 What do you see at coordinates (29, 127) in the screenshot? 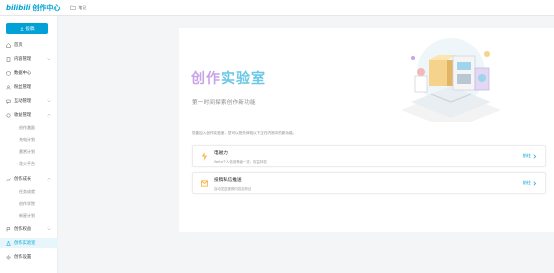
I see `sidebar-subitem-incentive: 创作激励` at bounding box center [29, 127].